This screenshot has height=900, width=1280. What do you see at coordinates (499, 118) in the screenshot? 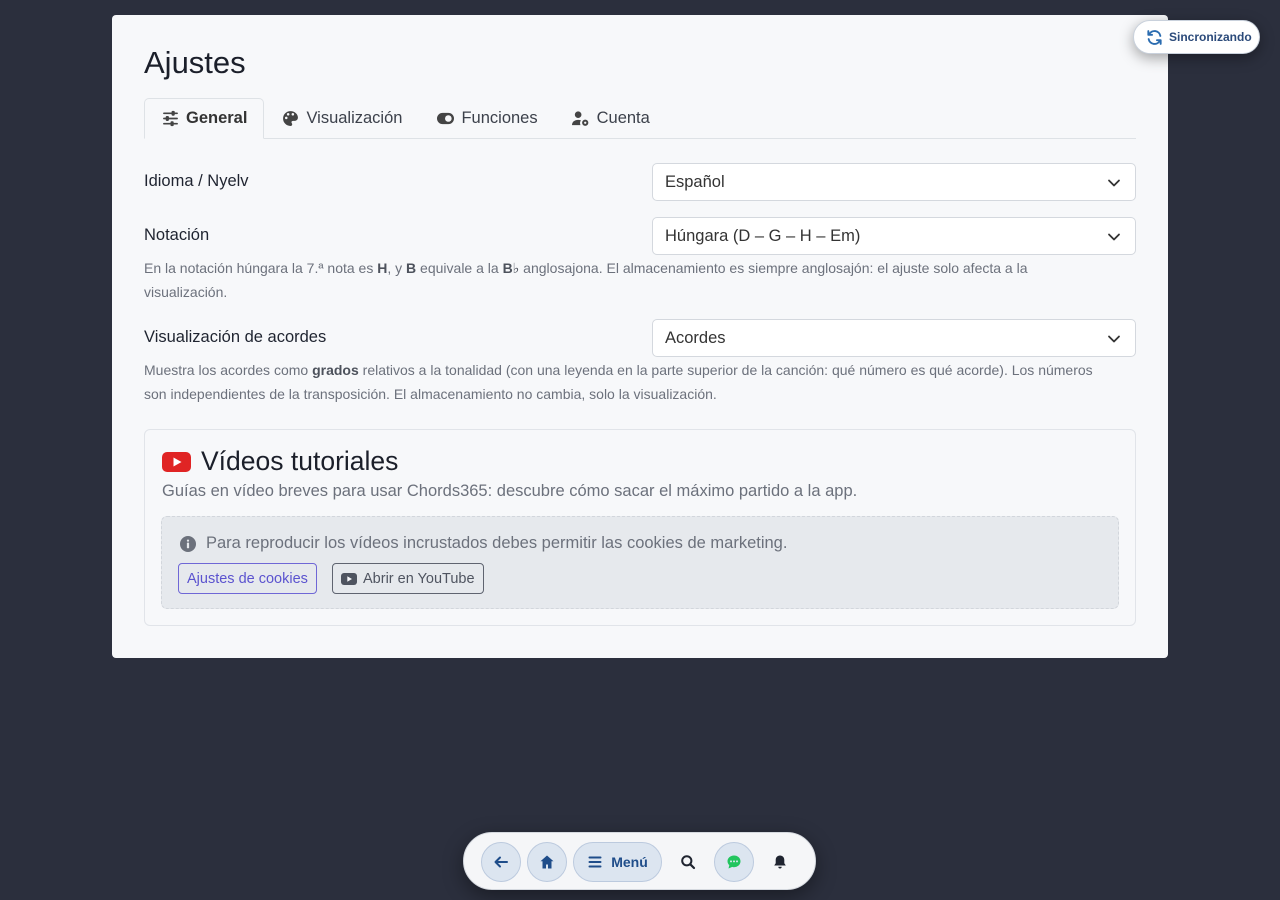
I see `tab-label: Funciones` at bounding box center [499, 118].